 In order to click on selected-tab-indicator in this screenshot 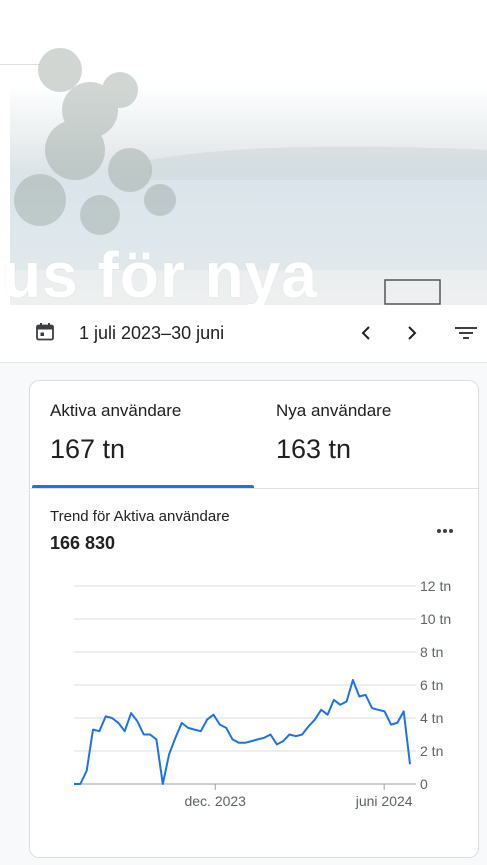, I will do `click(143, 486)`.